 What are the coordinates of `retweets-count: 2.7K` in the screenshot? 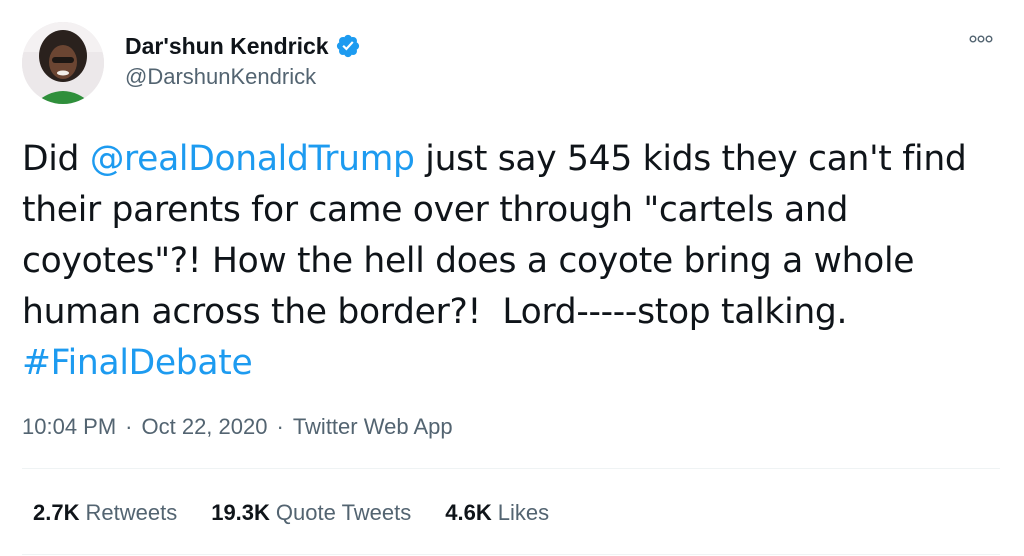 It's located at (56, 512).